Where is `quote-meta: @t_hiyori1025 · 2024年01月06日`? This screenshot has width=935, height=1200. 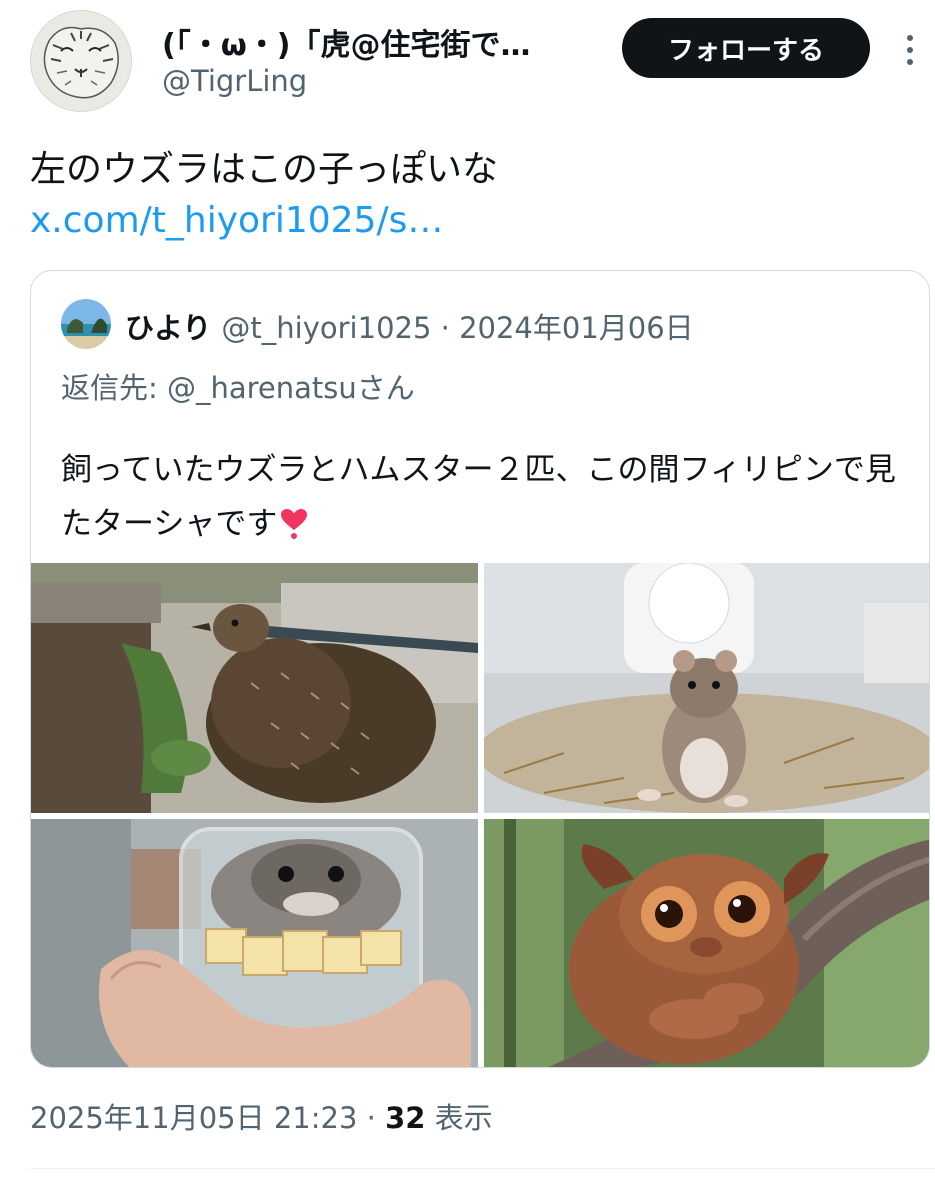 quote-meta: @t_hiyori1025 · 2024年01月06日 is located at coordinates (457, 328).